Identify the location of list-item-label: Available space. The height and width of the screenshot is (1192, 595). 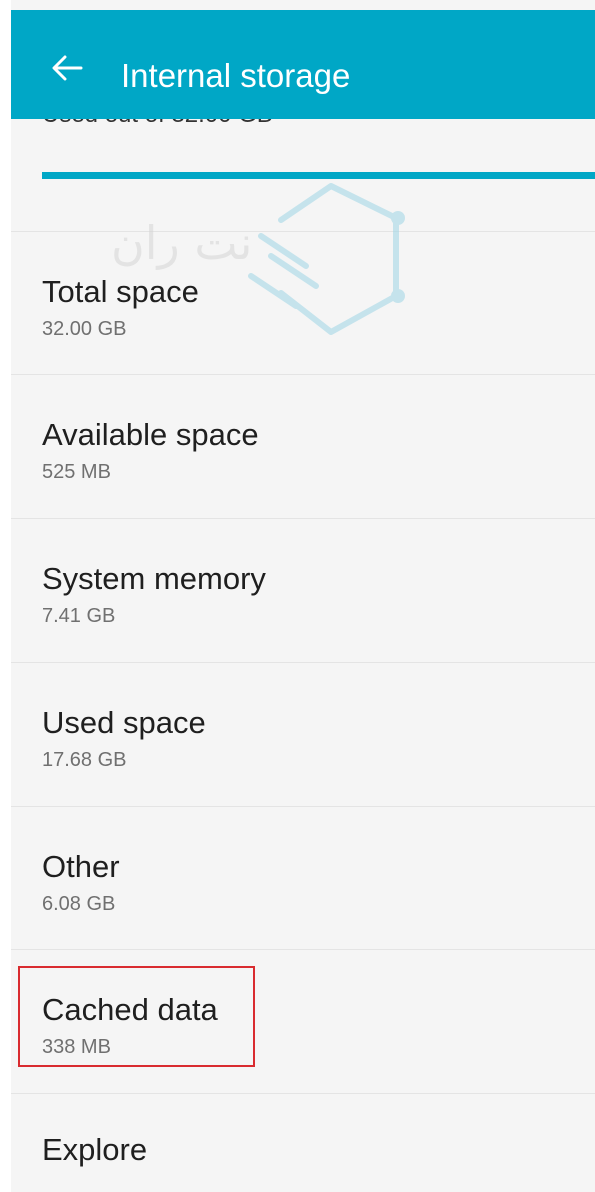
(150, 434).